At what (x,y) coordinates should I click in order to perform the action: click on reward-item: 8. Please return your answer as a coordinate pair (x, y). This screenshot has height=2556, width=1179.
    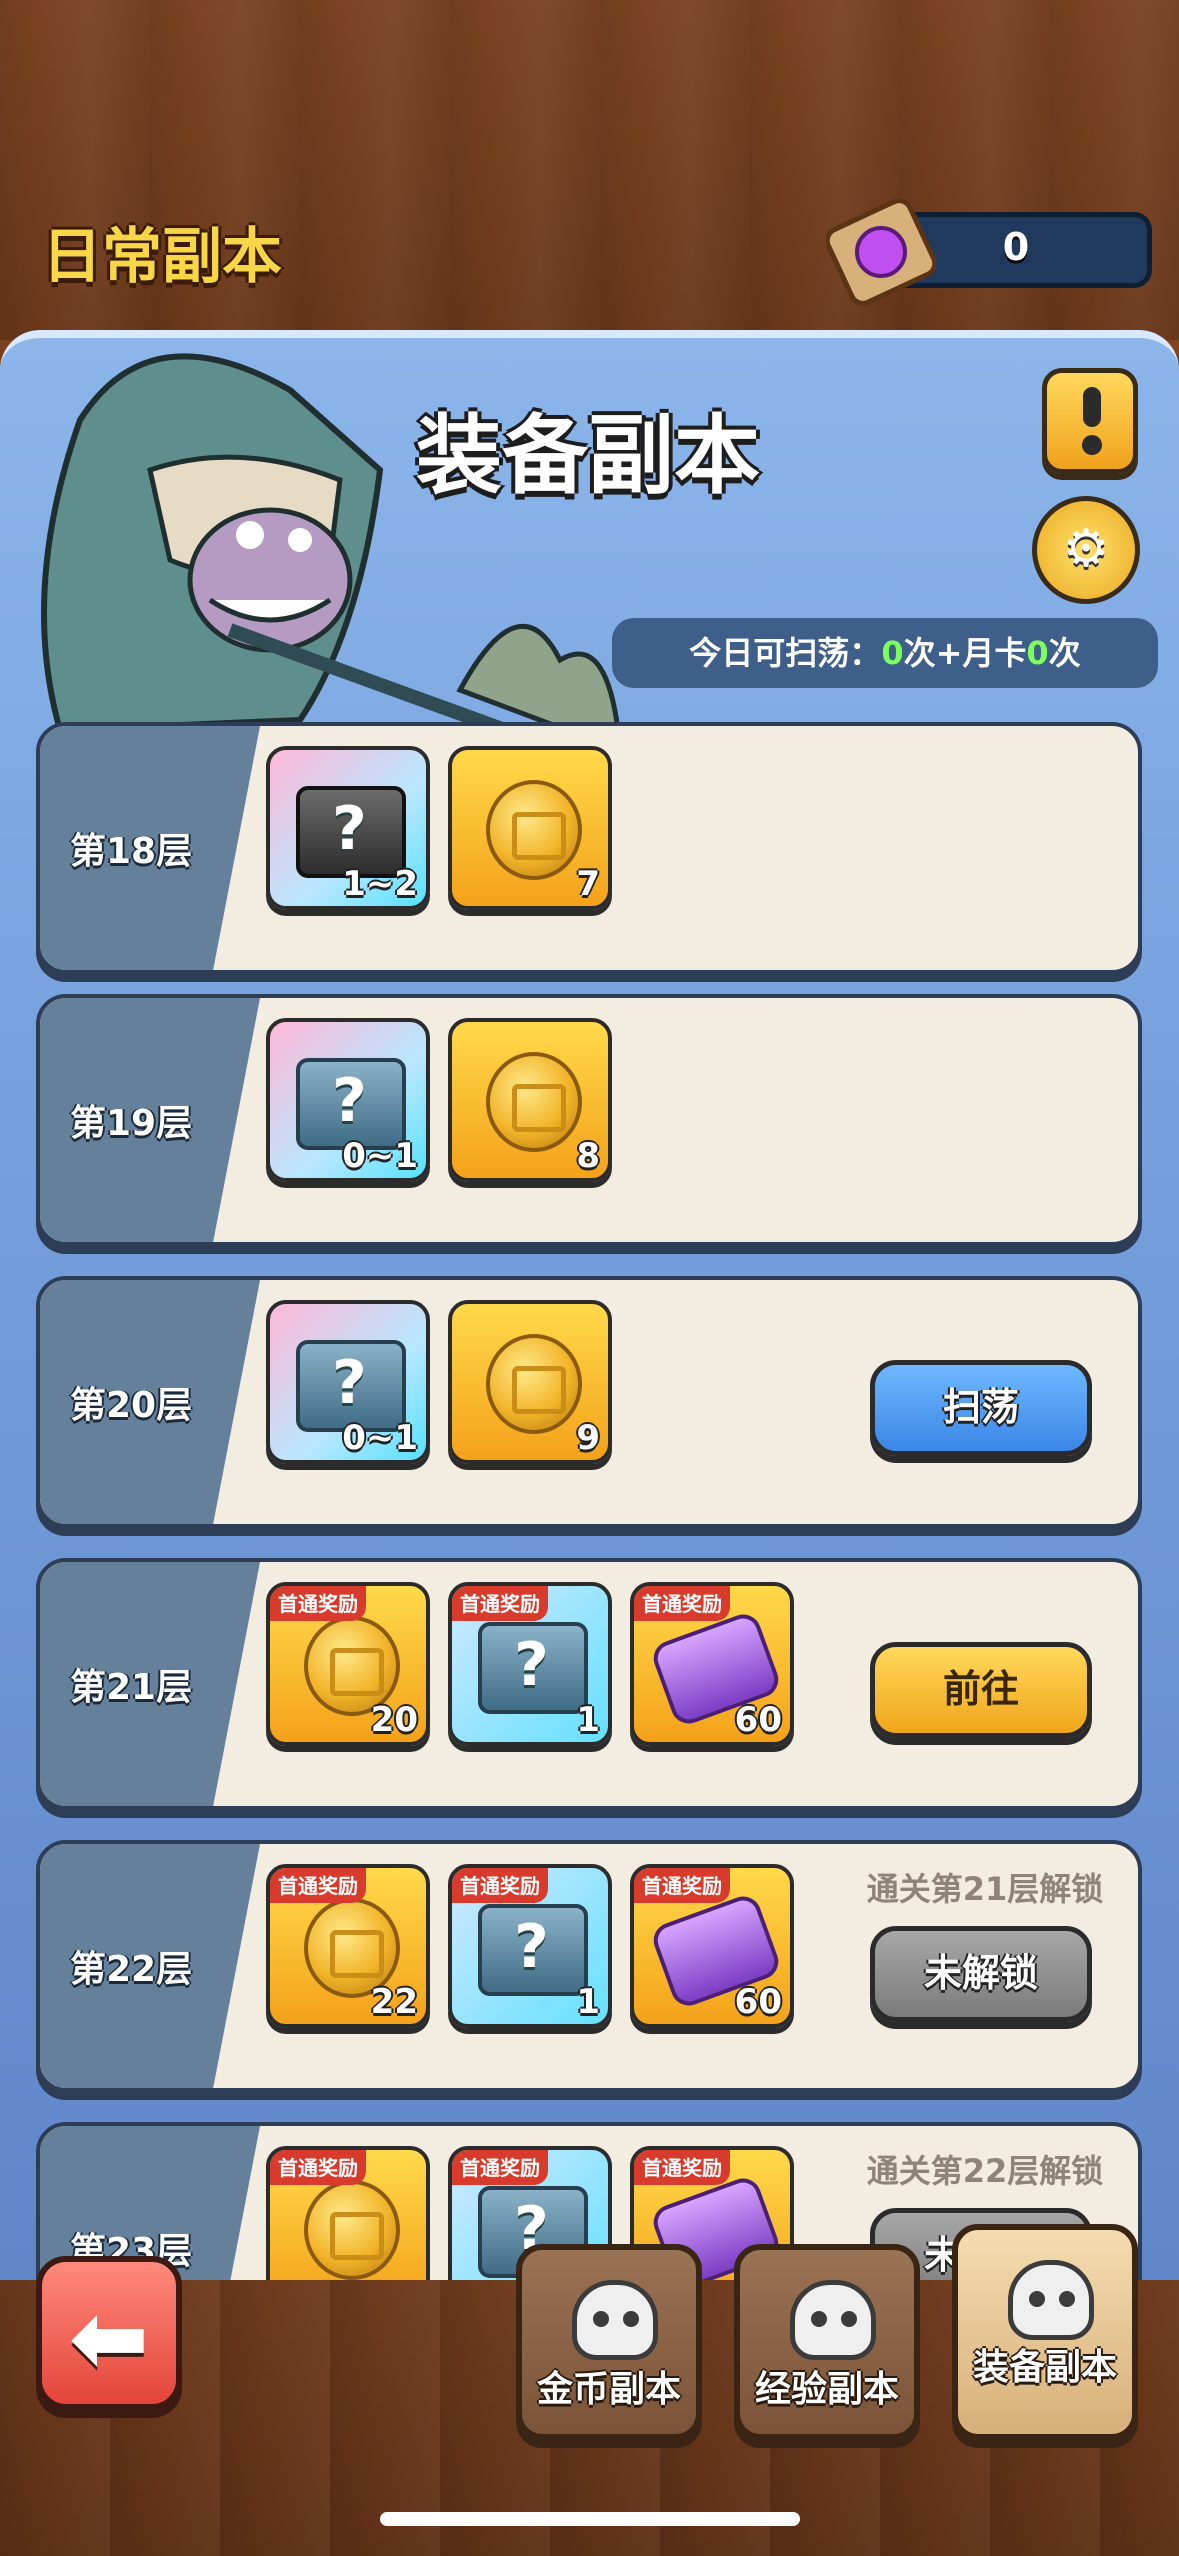
    Looking at the image, I should click on (530, 1100).